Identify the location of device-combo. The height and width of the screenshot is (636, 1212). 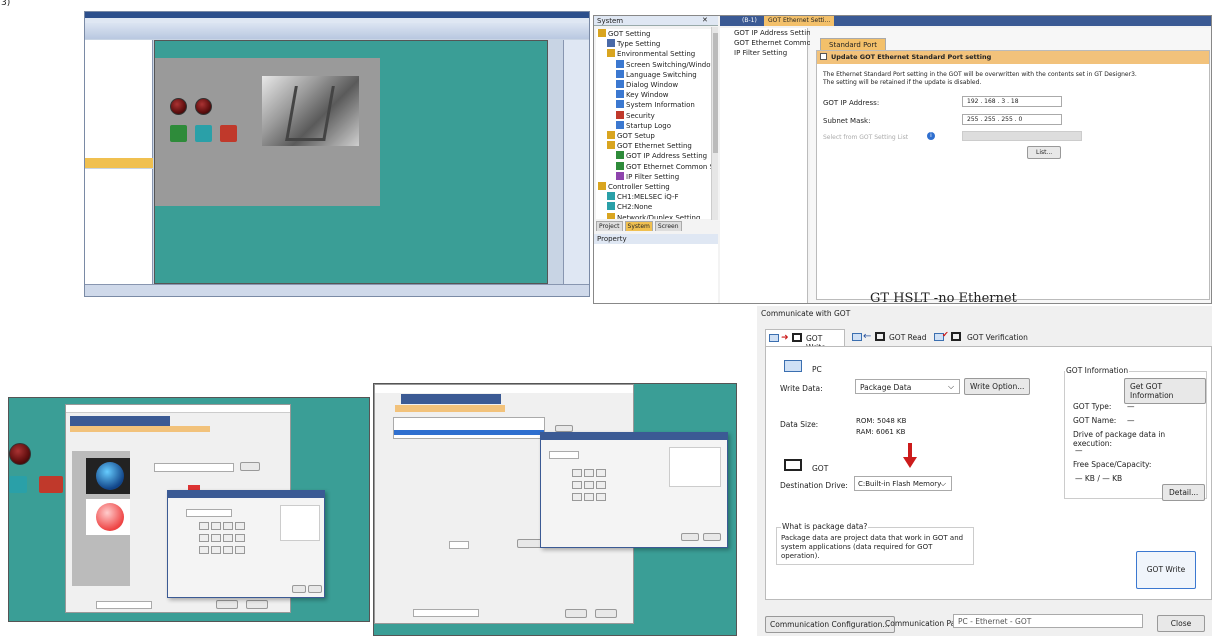
(209, 513).